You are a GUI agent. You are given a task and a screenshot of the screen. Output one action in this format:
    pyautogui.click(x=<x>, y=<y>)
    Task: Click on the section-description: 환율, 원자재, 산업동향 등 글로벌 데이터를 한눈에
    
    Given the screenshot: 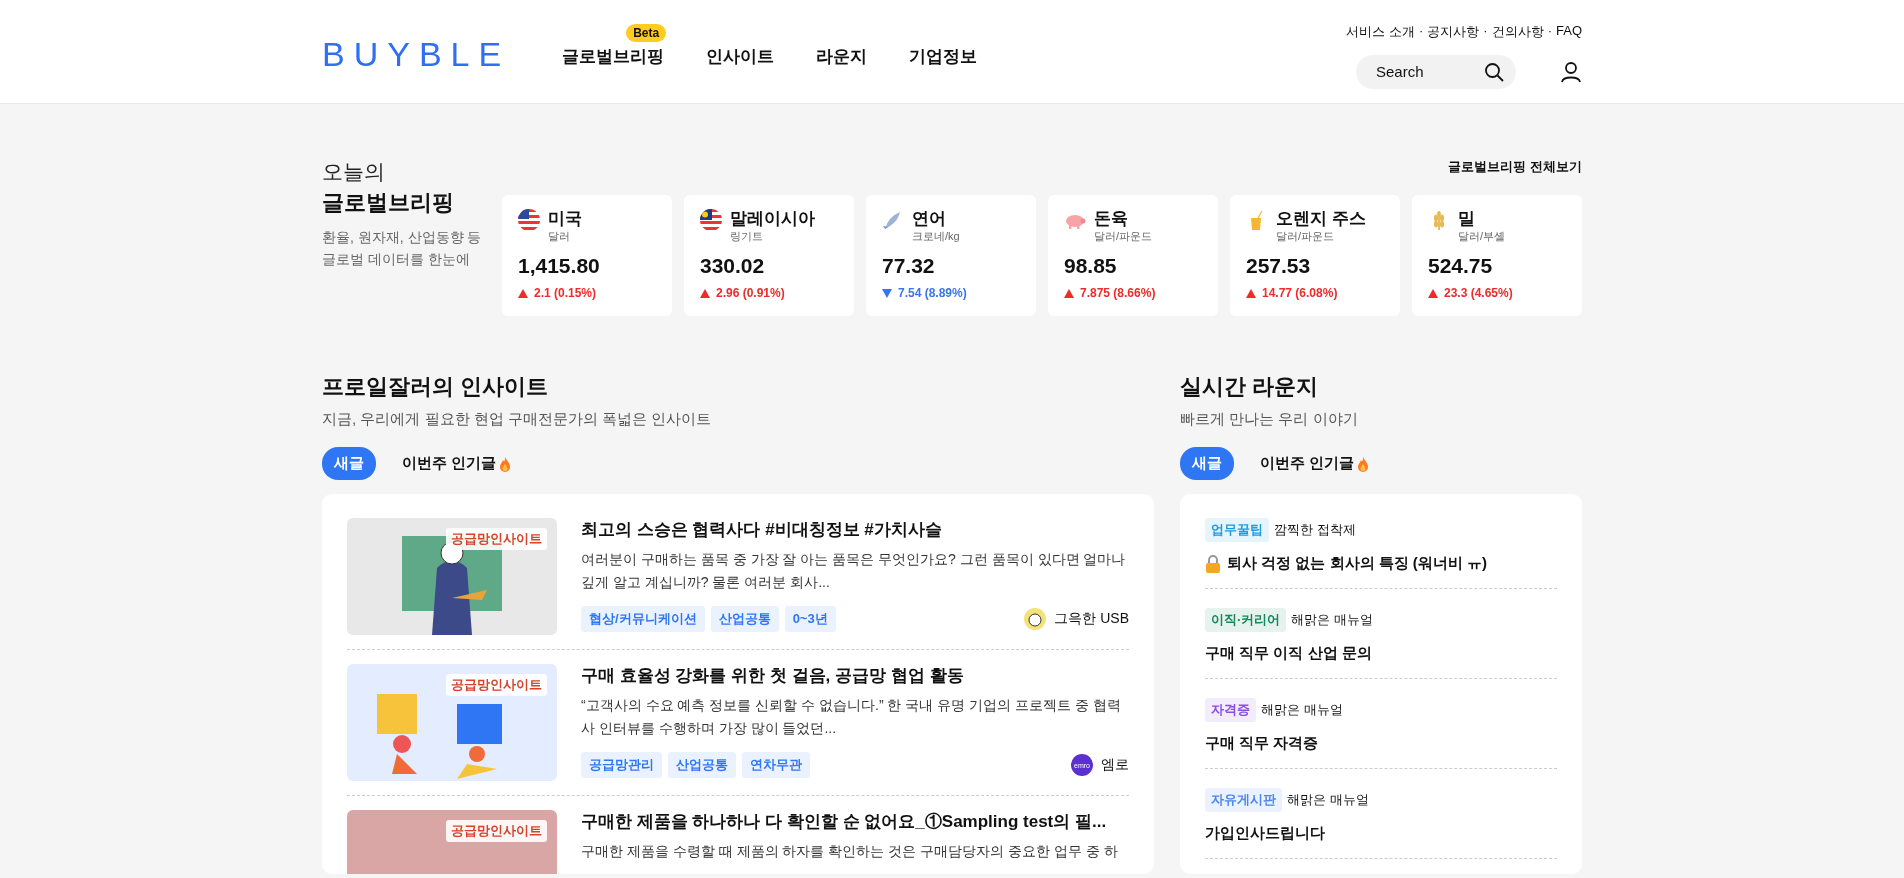 What is the action you would take?
    pyautogui.click(x=402, y=248)
    